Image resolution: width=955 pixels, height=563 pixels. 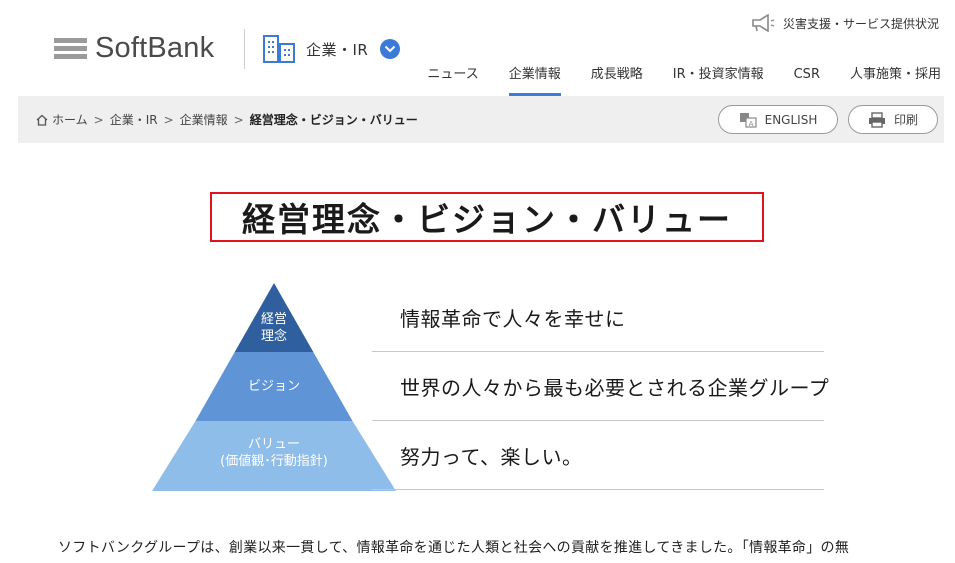 What do you see at coordinates (70, 119) in the screenshot?
I see `breadcrumb-home: ホーム` at bounding box center [70, 119].